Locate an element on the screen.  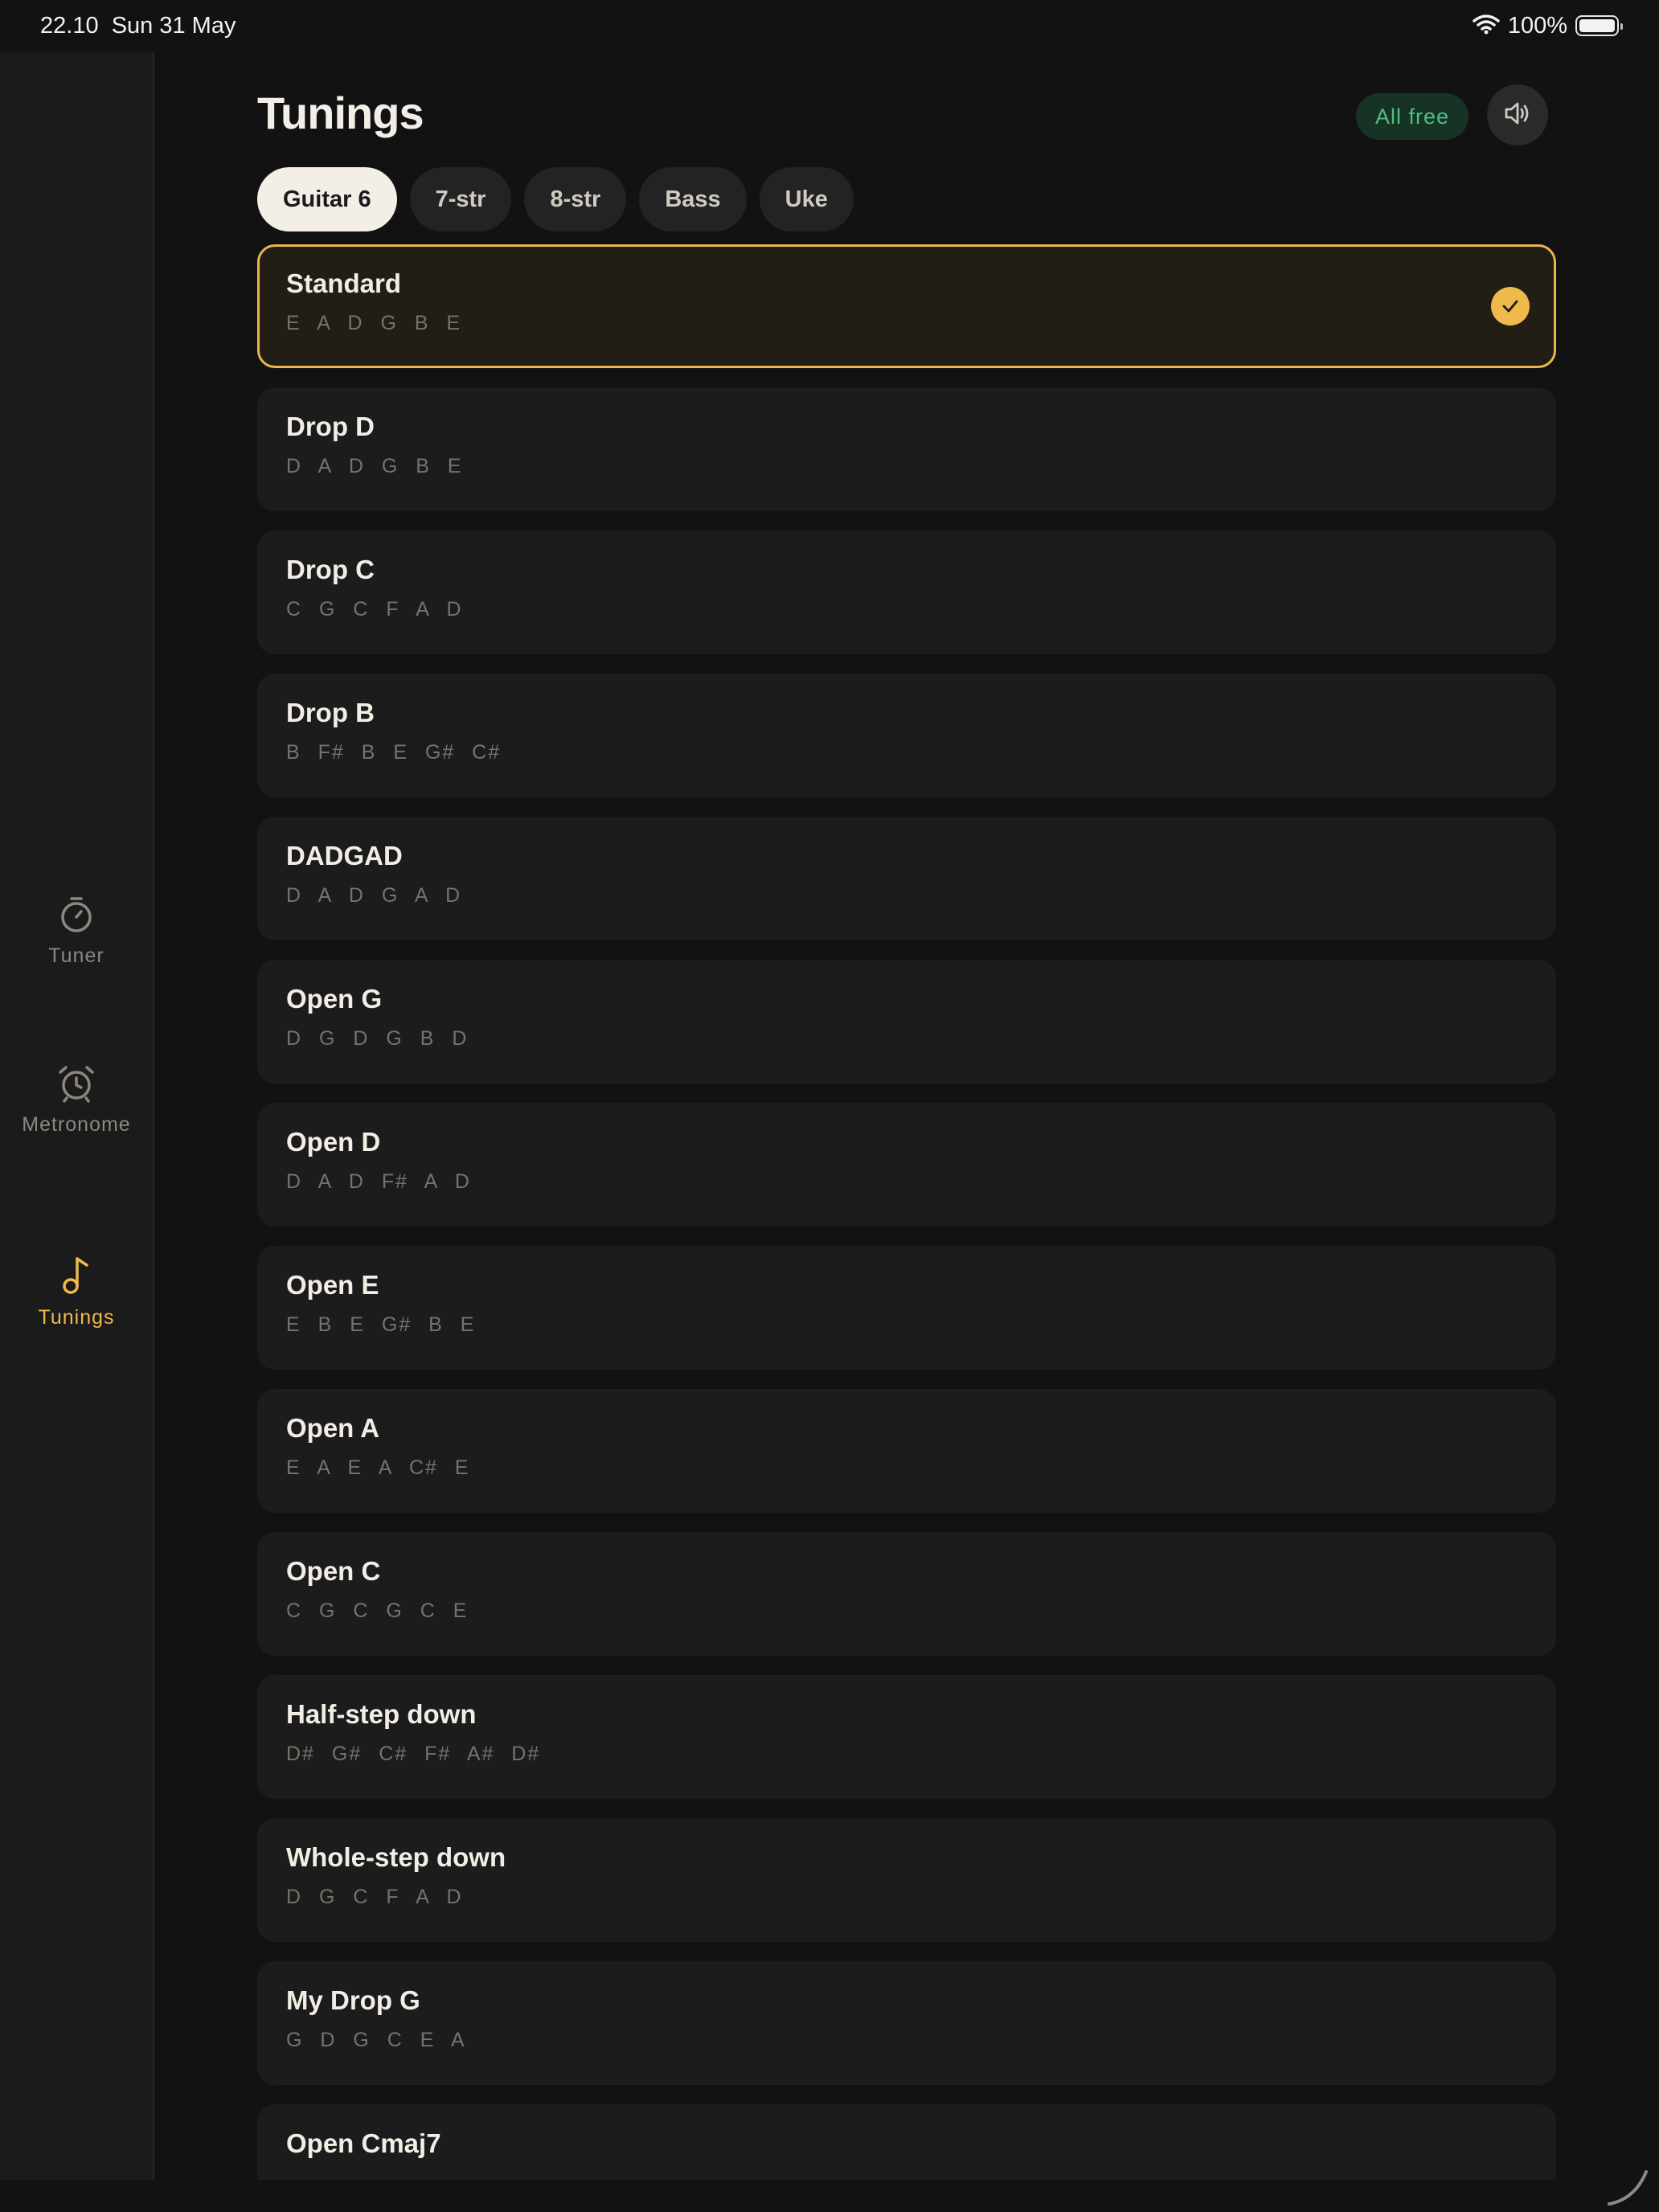
status-clock: 22.10 Sun 31 May is located at coordinates (138, 26).